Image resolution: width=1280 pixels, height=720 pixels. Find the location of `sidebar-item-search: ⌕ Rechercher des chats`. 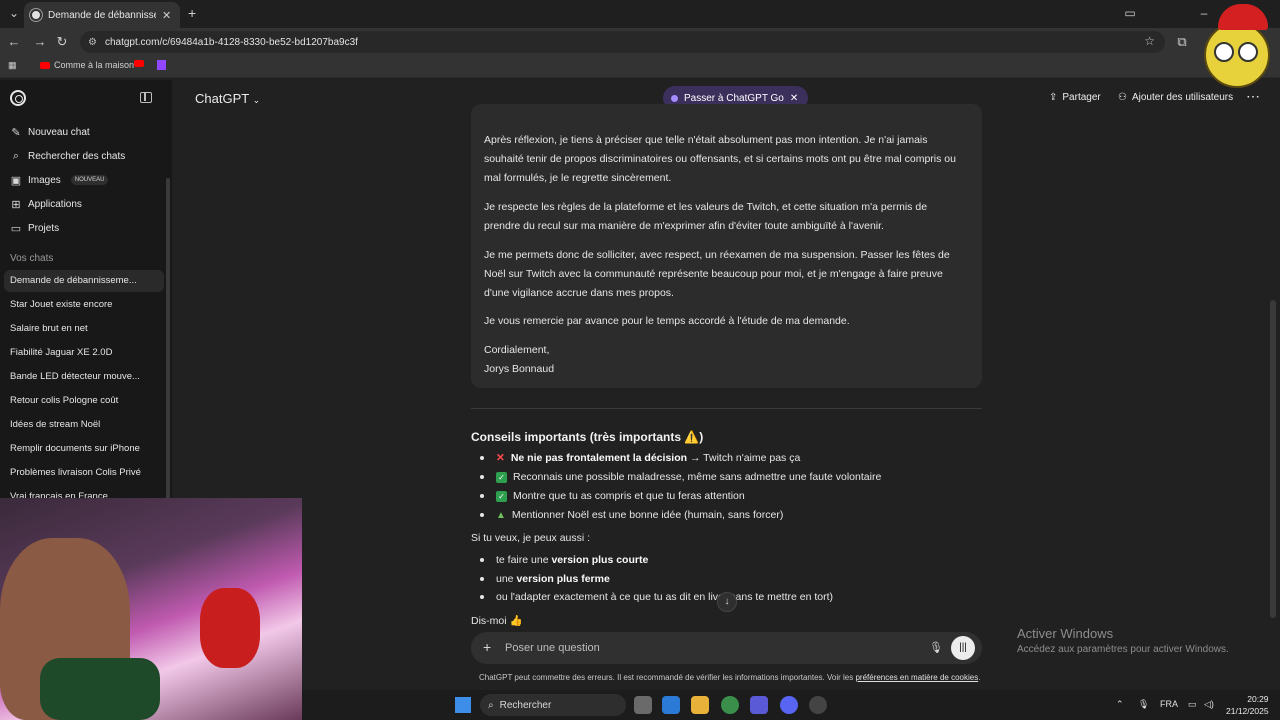

sidebar-item-search: ⌕ Rechercher des chats is located at coordinates (67, 156).